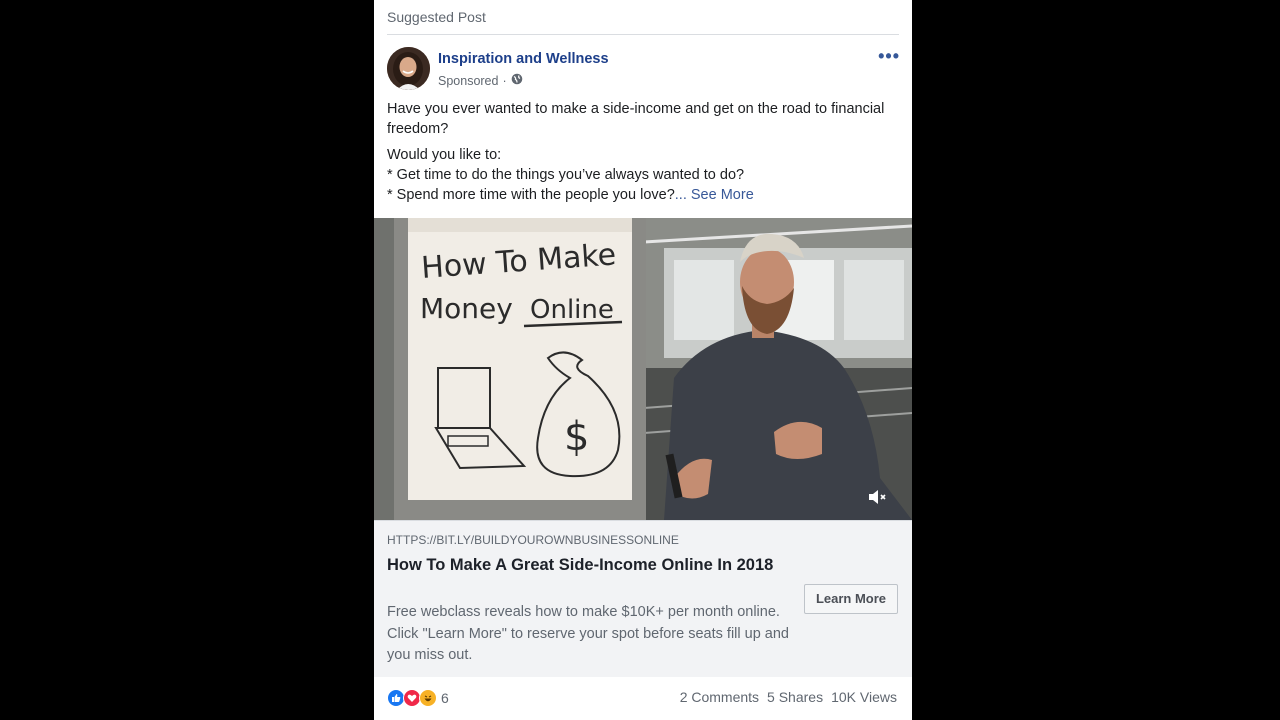 The height and width of the screenshot is (720, 1280). Describe the element at coordinates (468, 81) in the screenshot. I see `sponsored-label: Sponsored` at that location.